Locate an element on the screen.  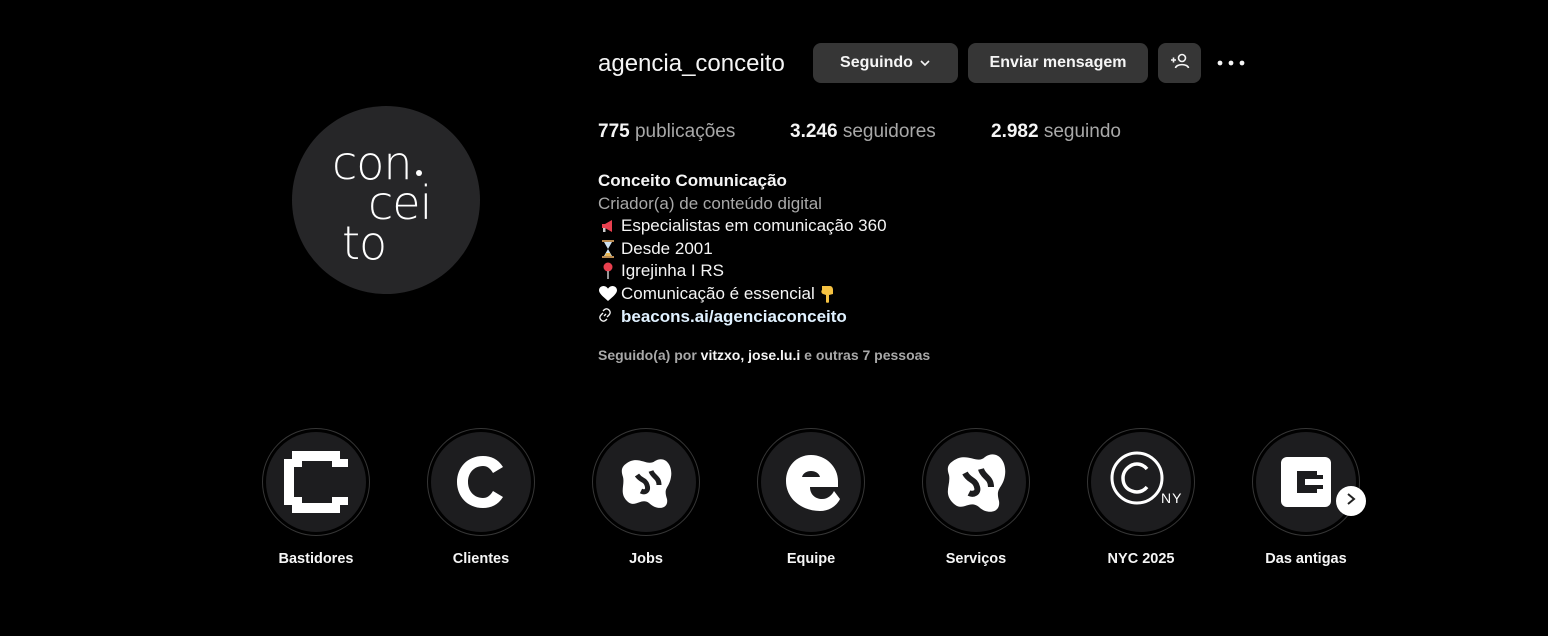
following-stat-label: seguindo is located at coordinates (1082, 131).